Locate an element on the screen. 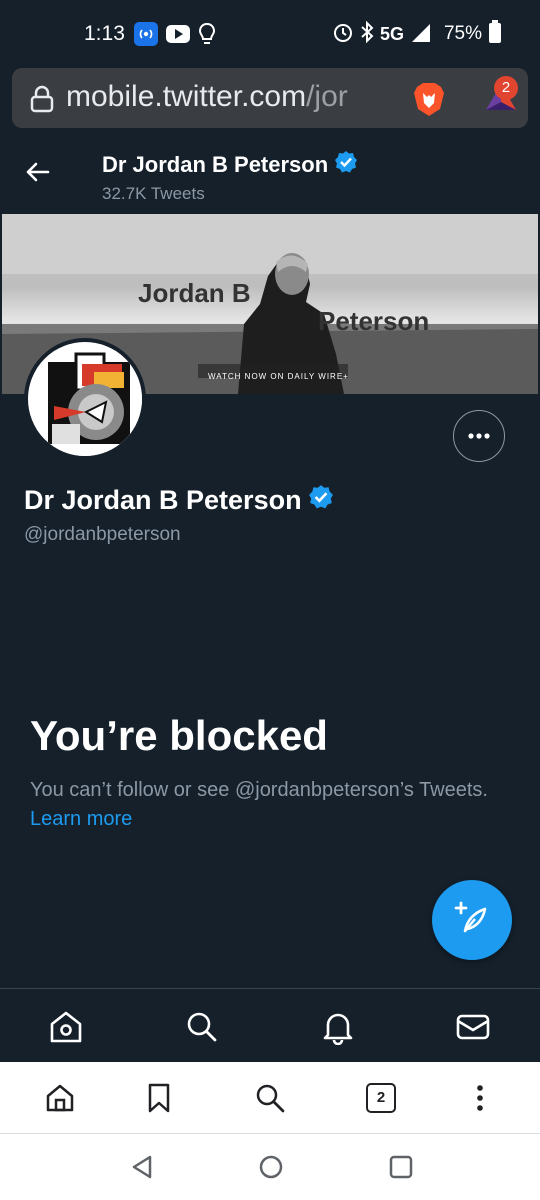 The height and width of the screenshot is (1200, 540). search-icon is located at coordinates (202, 1027).